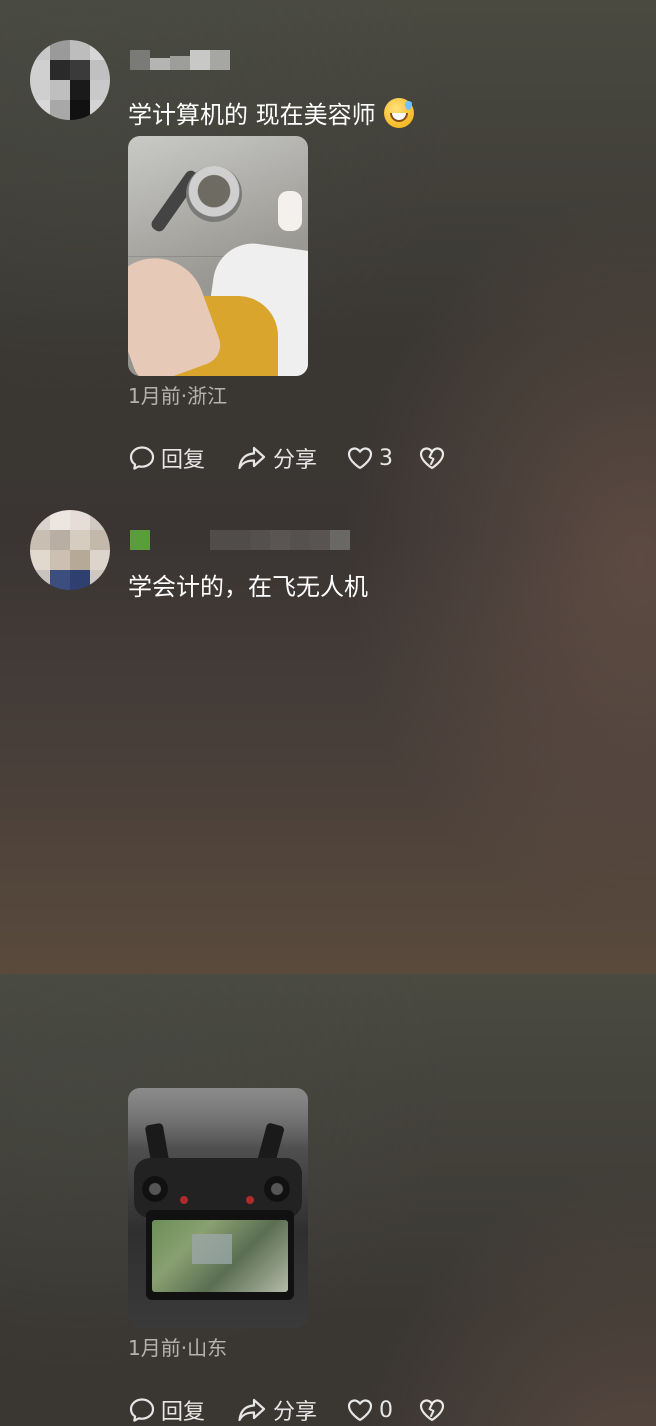 Image resolution: width=656 pixels, height=1426 pixels. I want to click on comment-text: 学会计的，在飞无人机, so click(248, 587).